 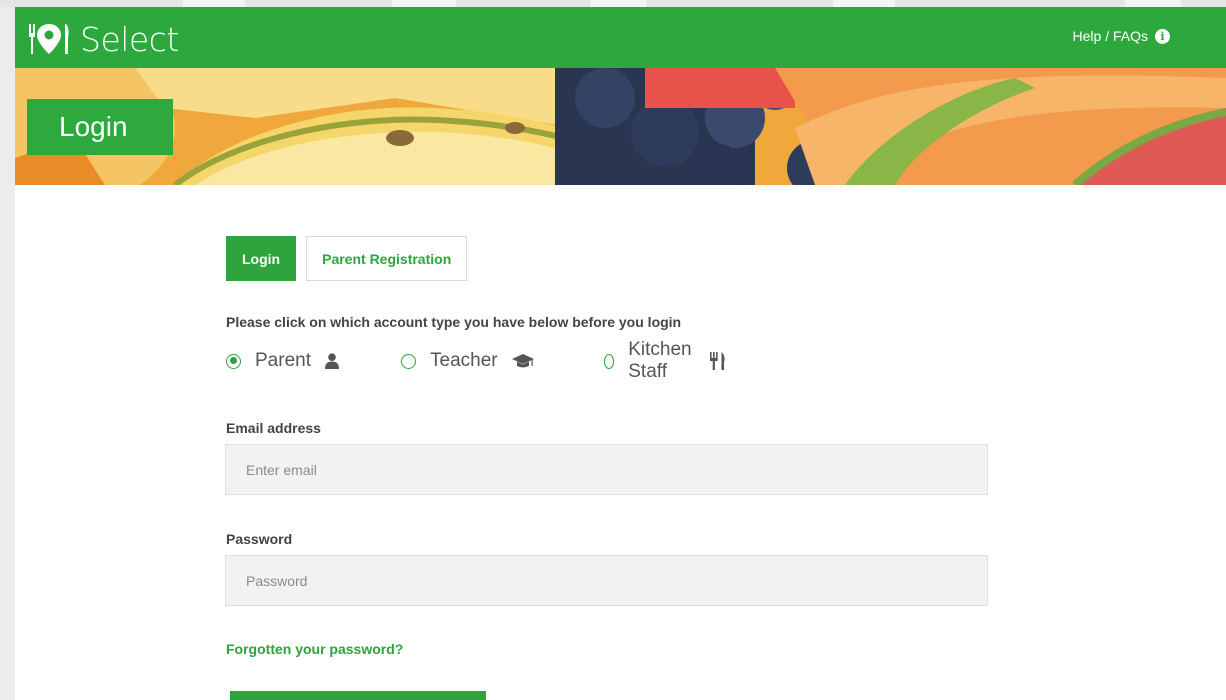 I want to click on top-header: Select Help / FAQs i, so click(x=620, y=37).